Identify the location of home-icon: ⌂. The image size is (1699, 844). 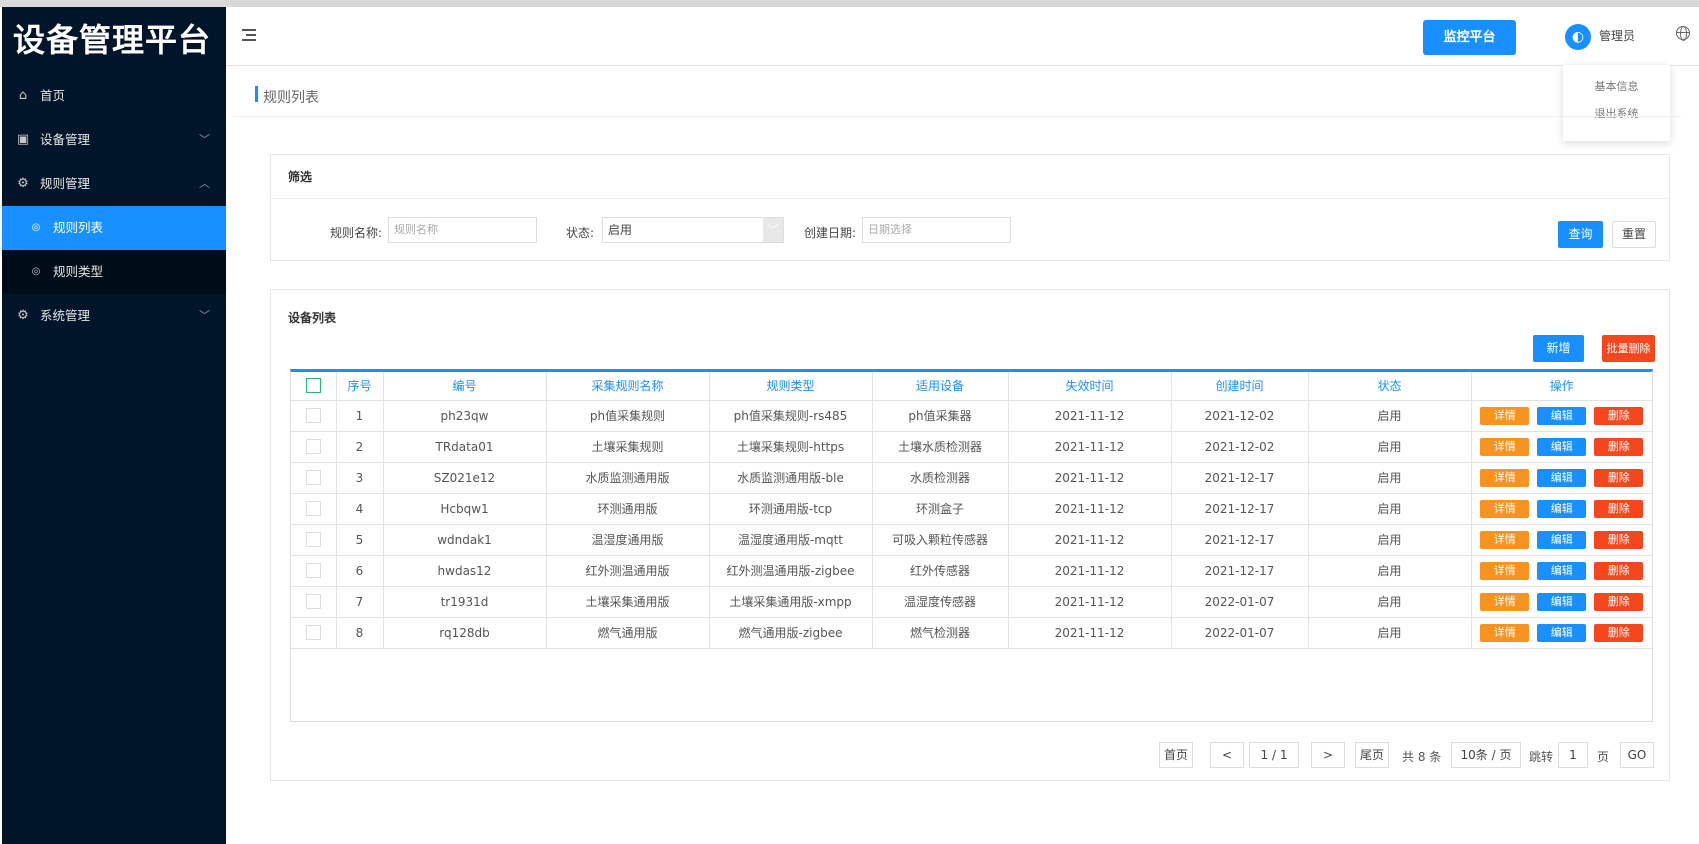
(23, 95).